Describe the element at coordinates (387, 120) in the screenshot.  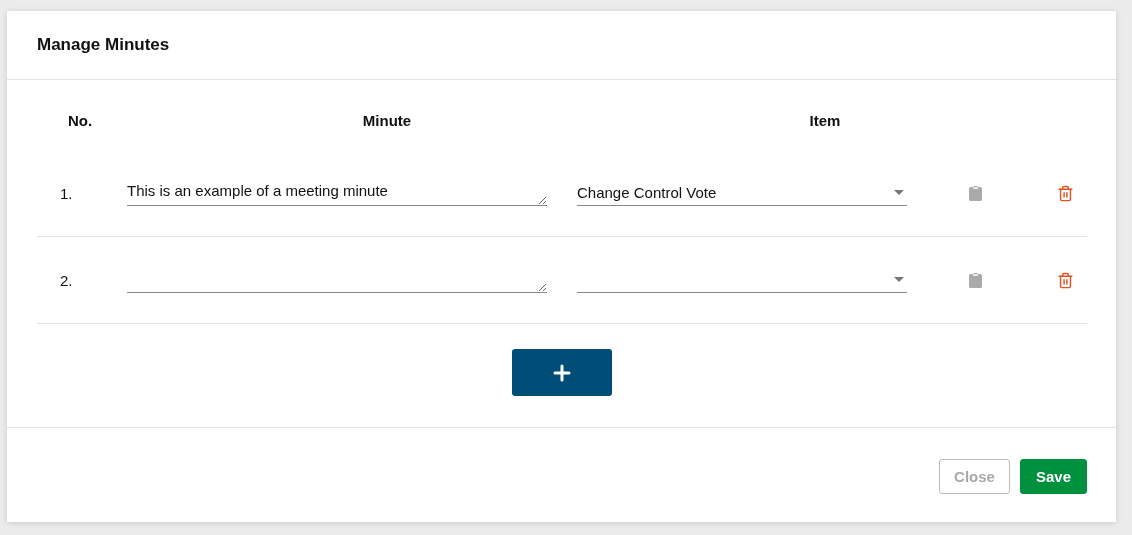
I see `column-header: Minute` at that location.